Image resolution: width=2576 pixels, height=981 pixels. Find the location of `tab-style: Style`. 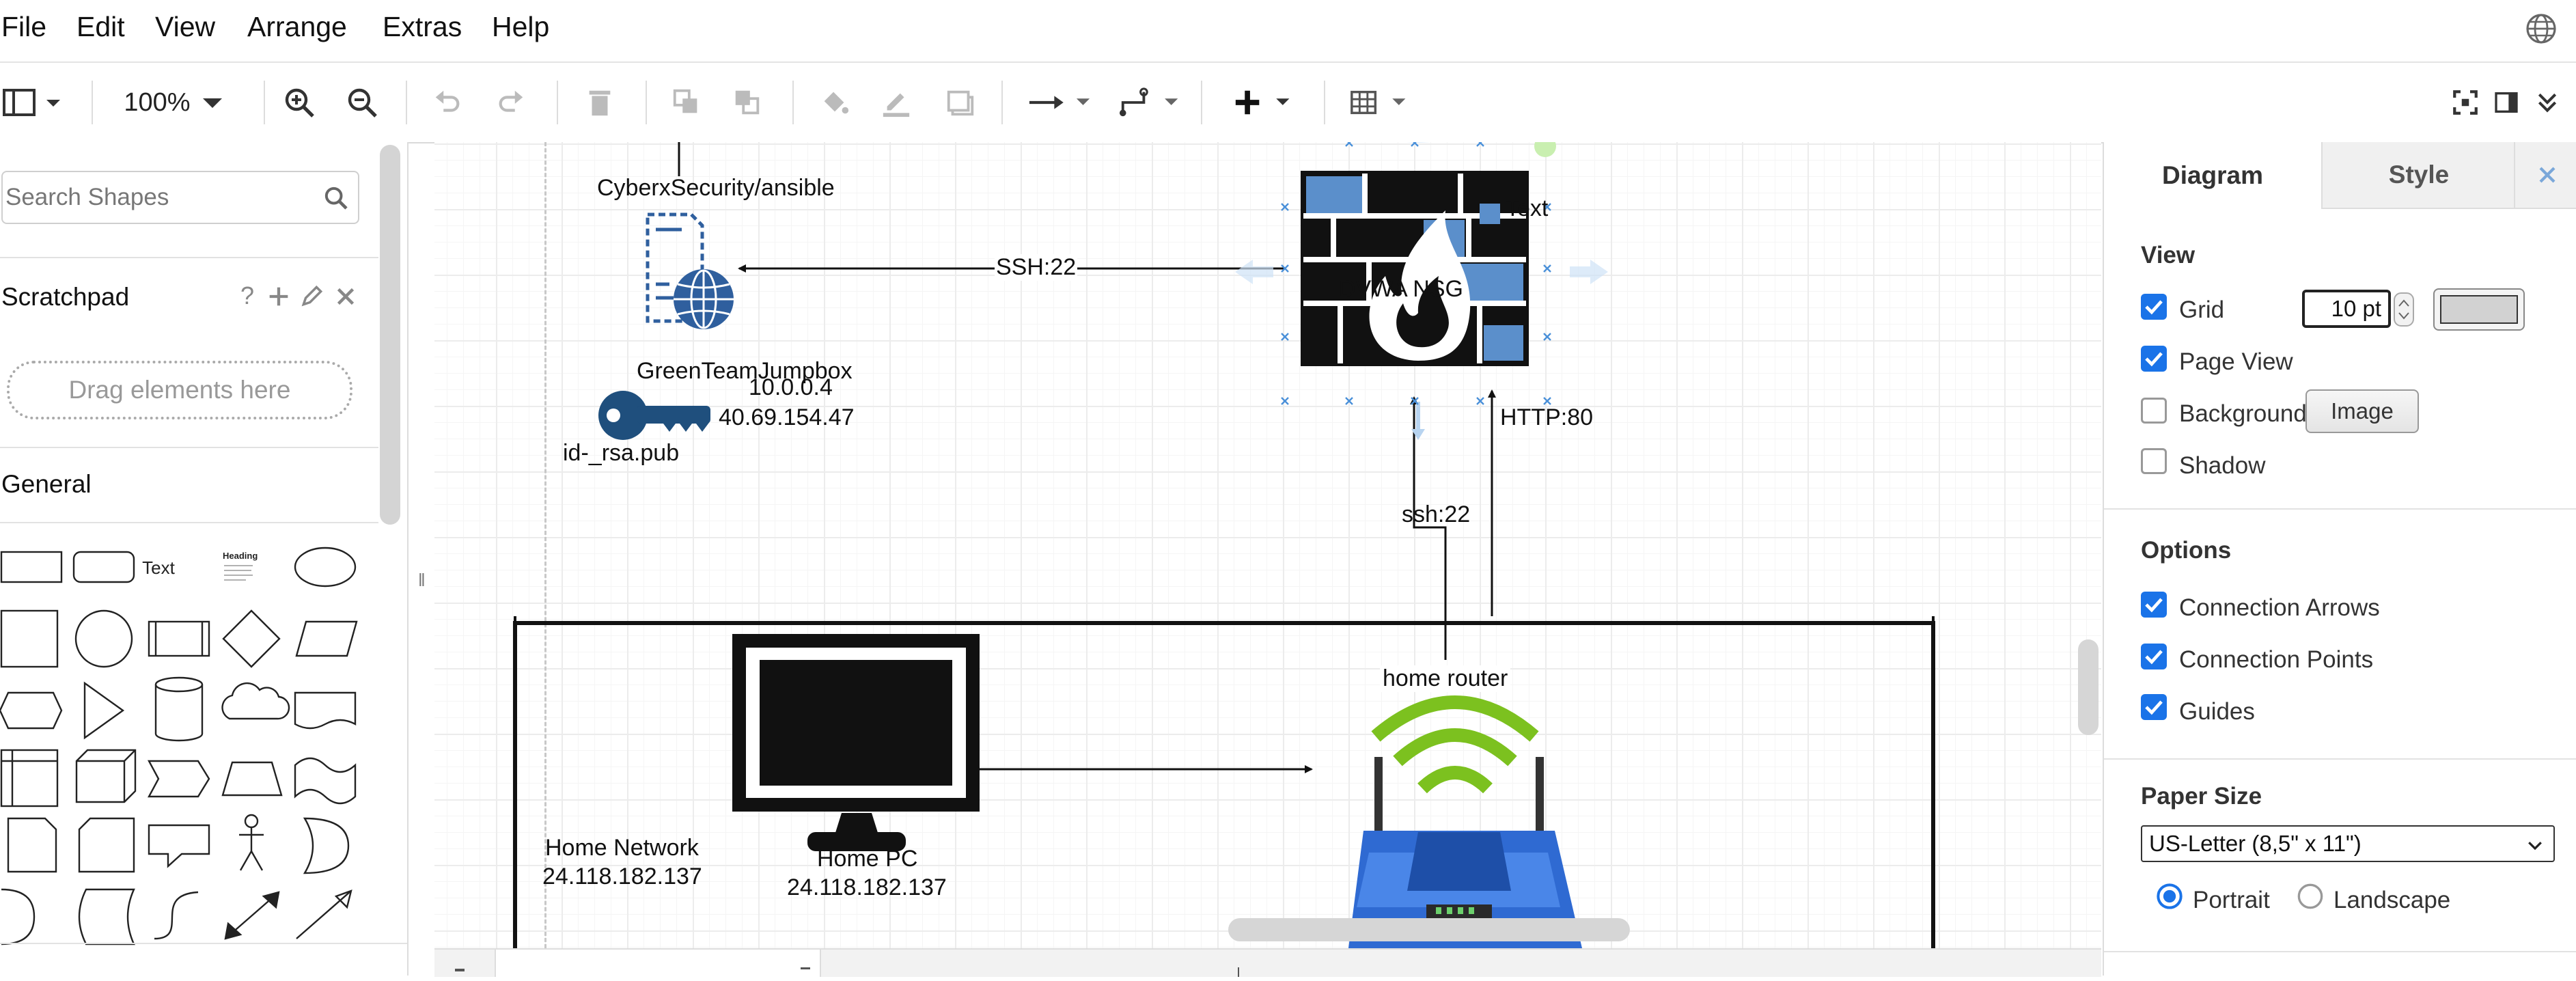

tab-style: Style is located at coordinates (2418, 175).